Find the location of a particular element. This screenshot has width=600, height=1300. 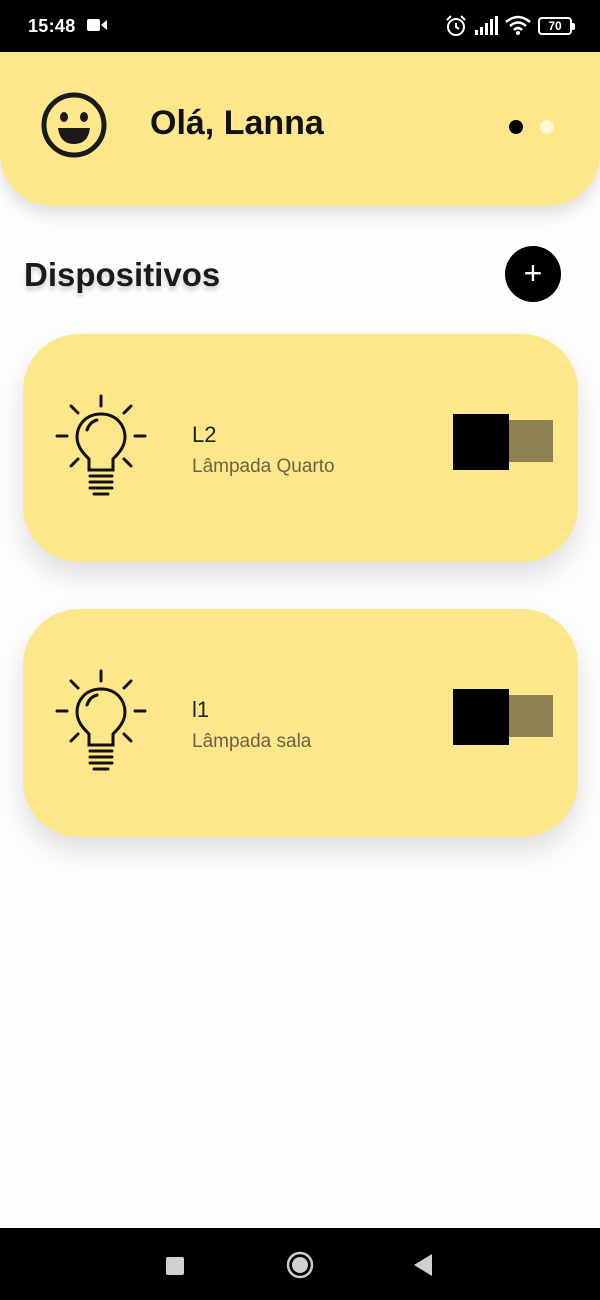

page-indicator-dot is located at coordinates (547, 127).